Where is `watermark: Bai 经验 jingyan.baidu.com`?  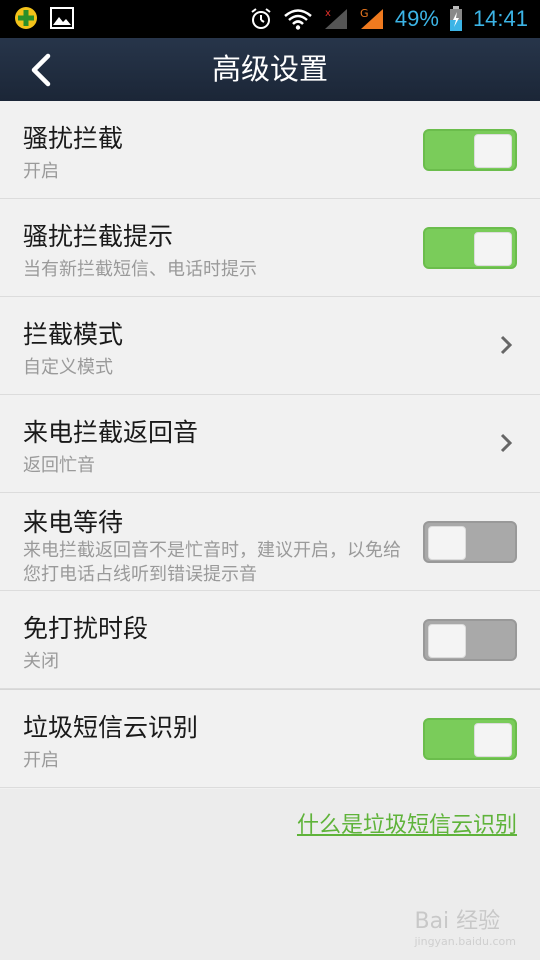 watermark: Bai 经验 jingyan.baidu.com is located at coordinates (465, 925).